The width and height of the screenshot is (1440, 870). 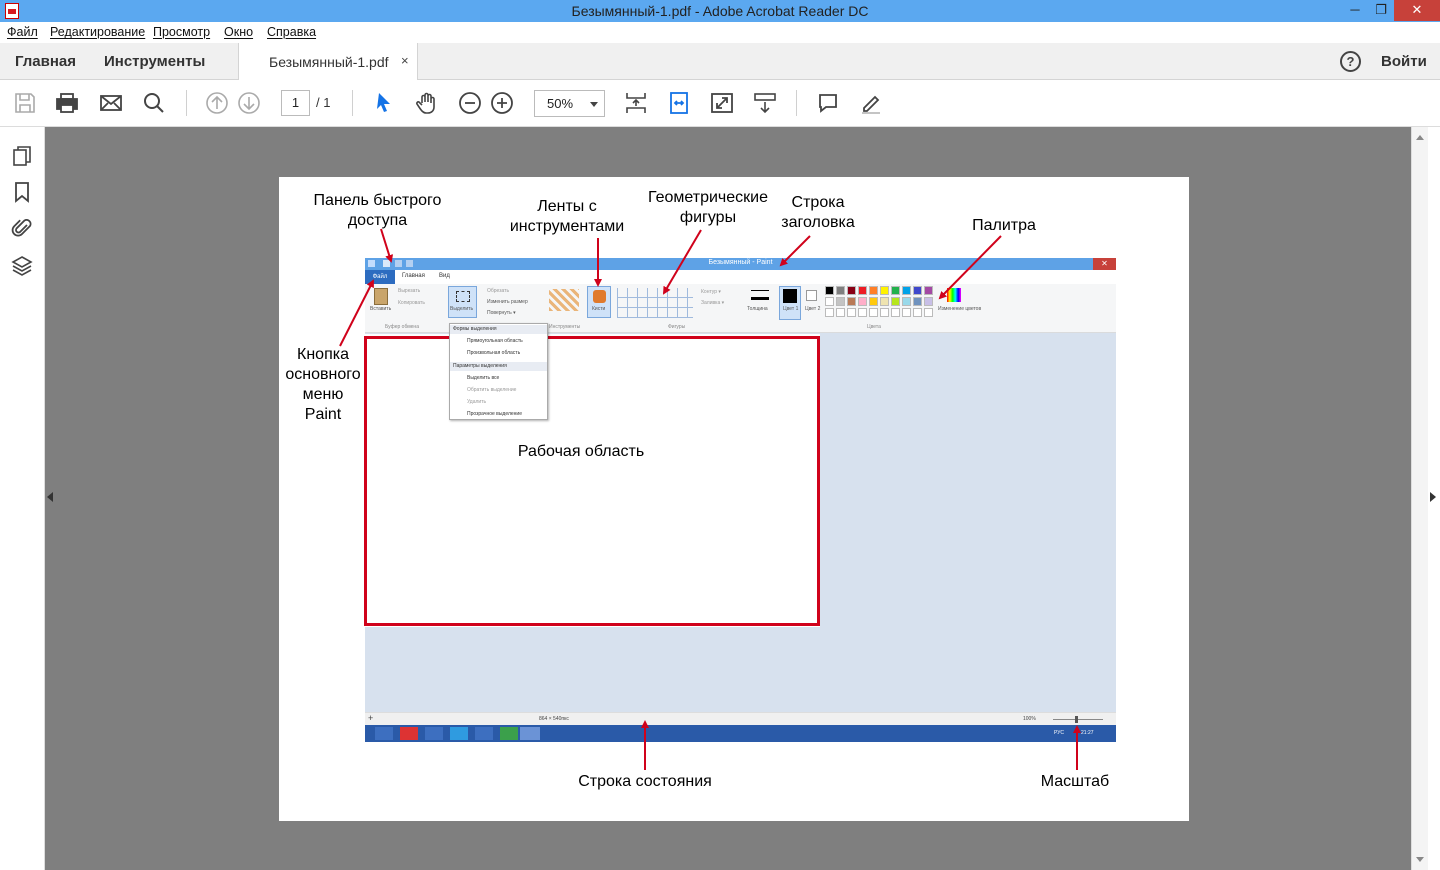 What do you see at coordinates (790, 296) in the screenshot?
I see `color1-swatch` at bounding box center [790, 296].